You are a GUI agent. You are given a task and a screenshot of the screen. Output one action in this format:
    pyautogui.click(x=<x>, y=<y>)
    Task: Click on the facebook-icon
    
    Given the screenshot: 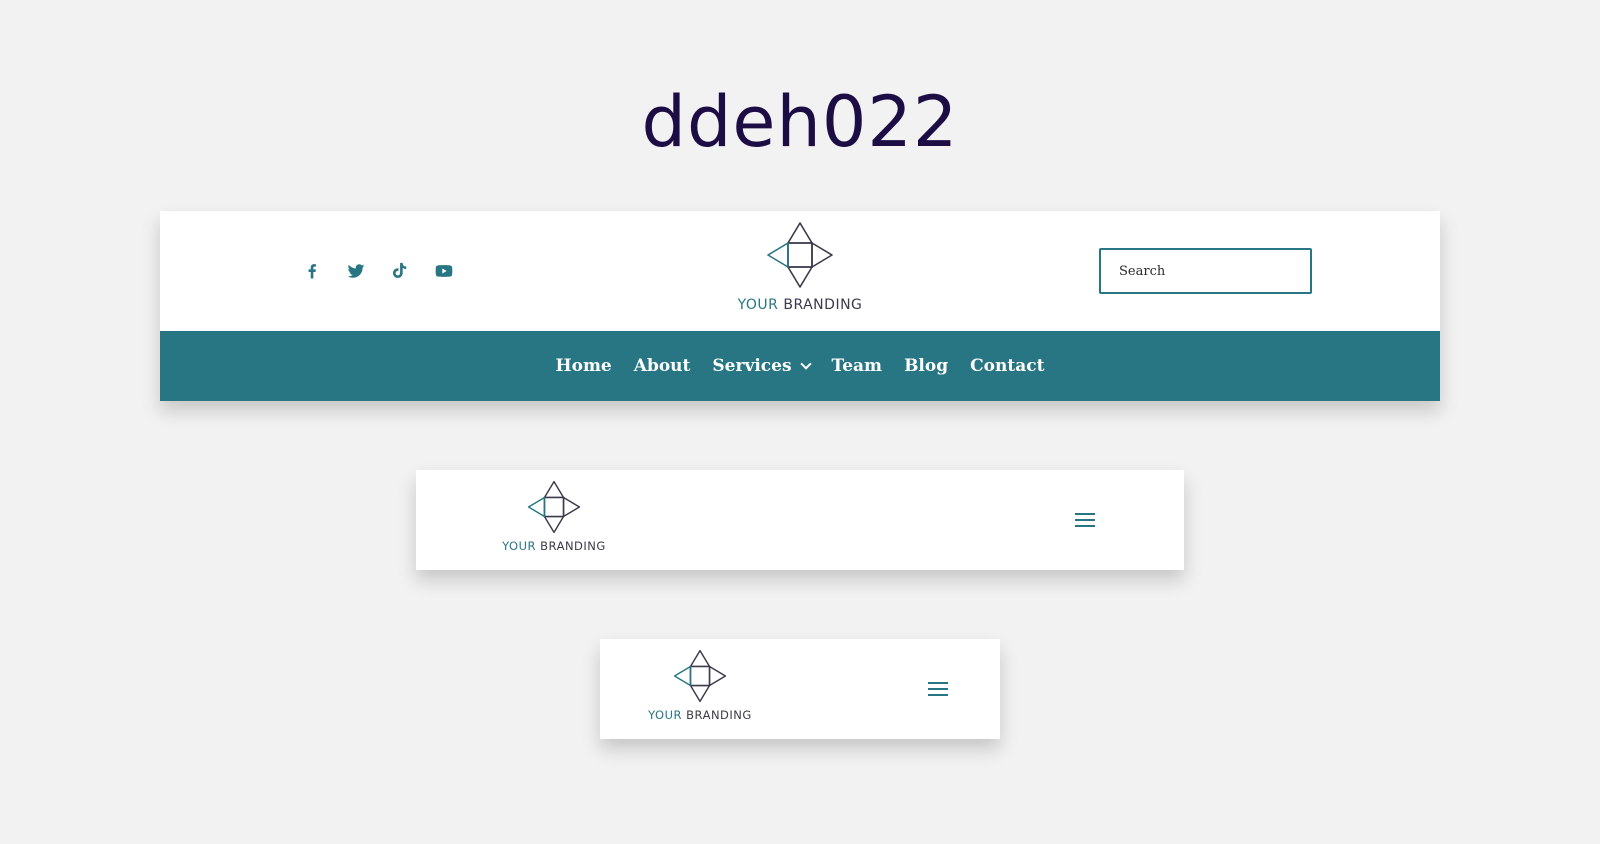 What is the action you would take?
    pyautogui.click(x=312, y=271)
    